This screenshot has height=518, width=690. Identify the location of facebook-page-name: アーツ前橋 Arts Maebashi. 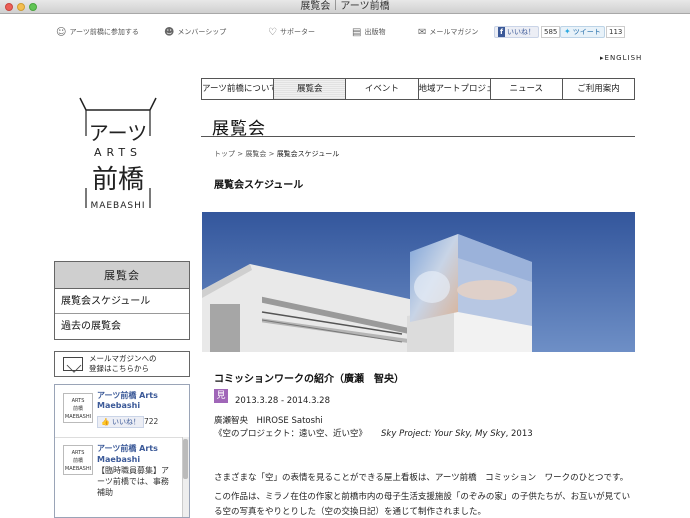
(143, 401).